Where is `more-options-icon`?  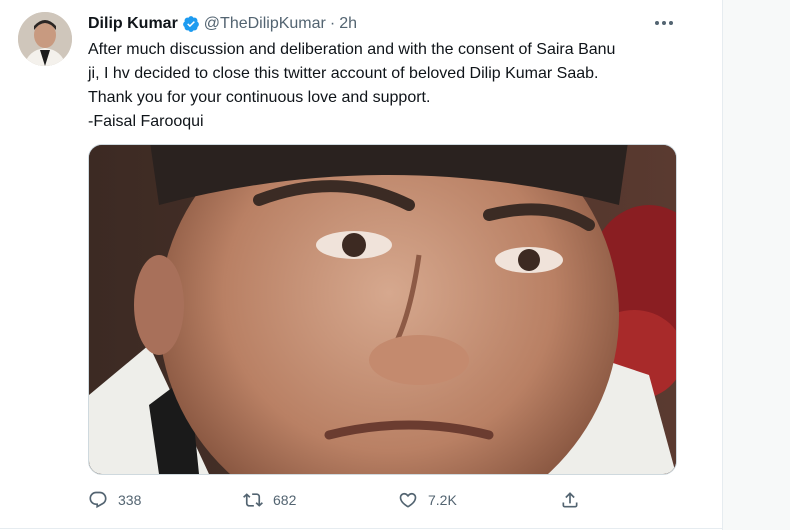 more-options-icon is located at coordinates (664, 23).